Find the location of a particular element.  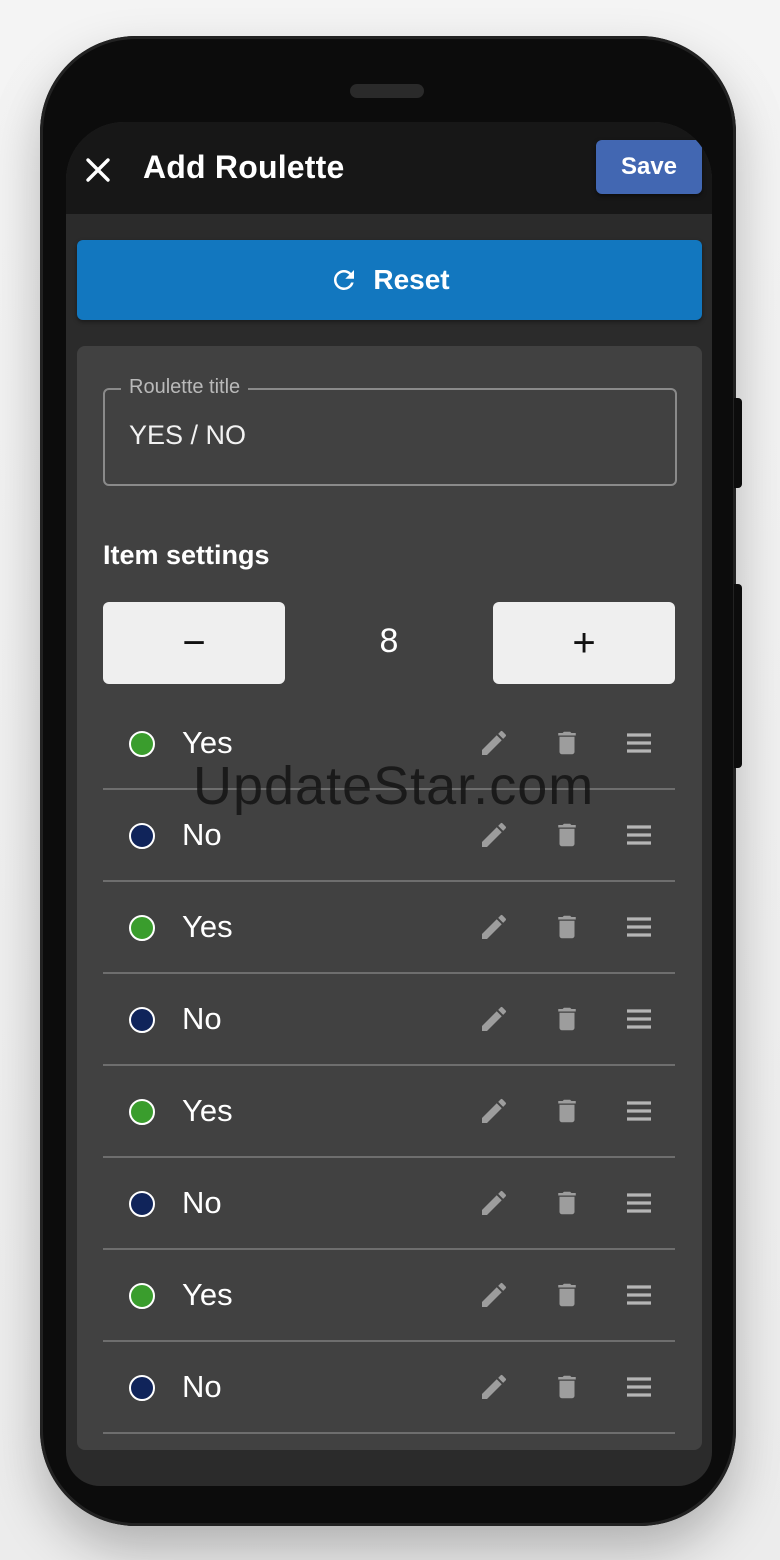

item-count: 8 is located at coordinates (389, 641).